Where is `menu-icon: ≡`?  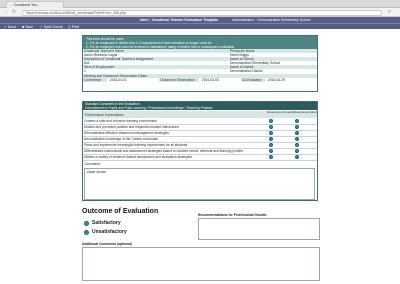 menu-icon: ≡ is located at coordinates (389, 12).